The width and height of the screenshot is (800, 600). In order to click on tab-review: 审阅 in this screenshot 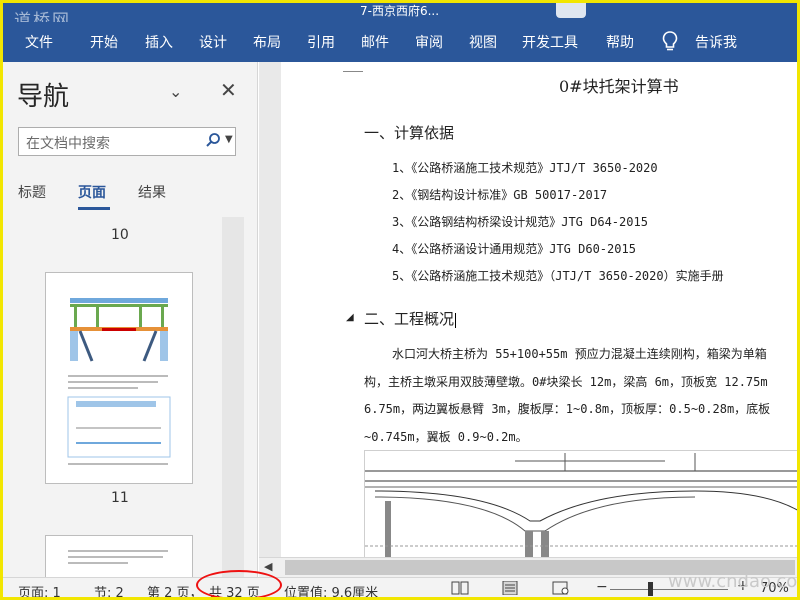, I will do `click(429, 42)`.